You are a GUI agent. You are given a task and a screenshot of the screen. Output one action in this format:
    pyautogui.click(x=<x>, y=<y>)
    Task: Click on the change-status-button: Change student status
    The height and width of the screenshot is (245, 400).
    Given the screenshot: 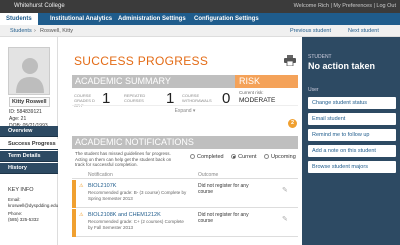 What is the action you would take?
    pyautogui.click(x=352, y=103)
    